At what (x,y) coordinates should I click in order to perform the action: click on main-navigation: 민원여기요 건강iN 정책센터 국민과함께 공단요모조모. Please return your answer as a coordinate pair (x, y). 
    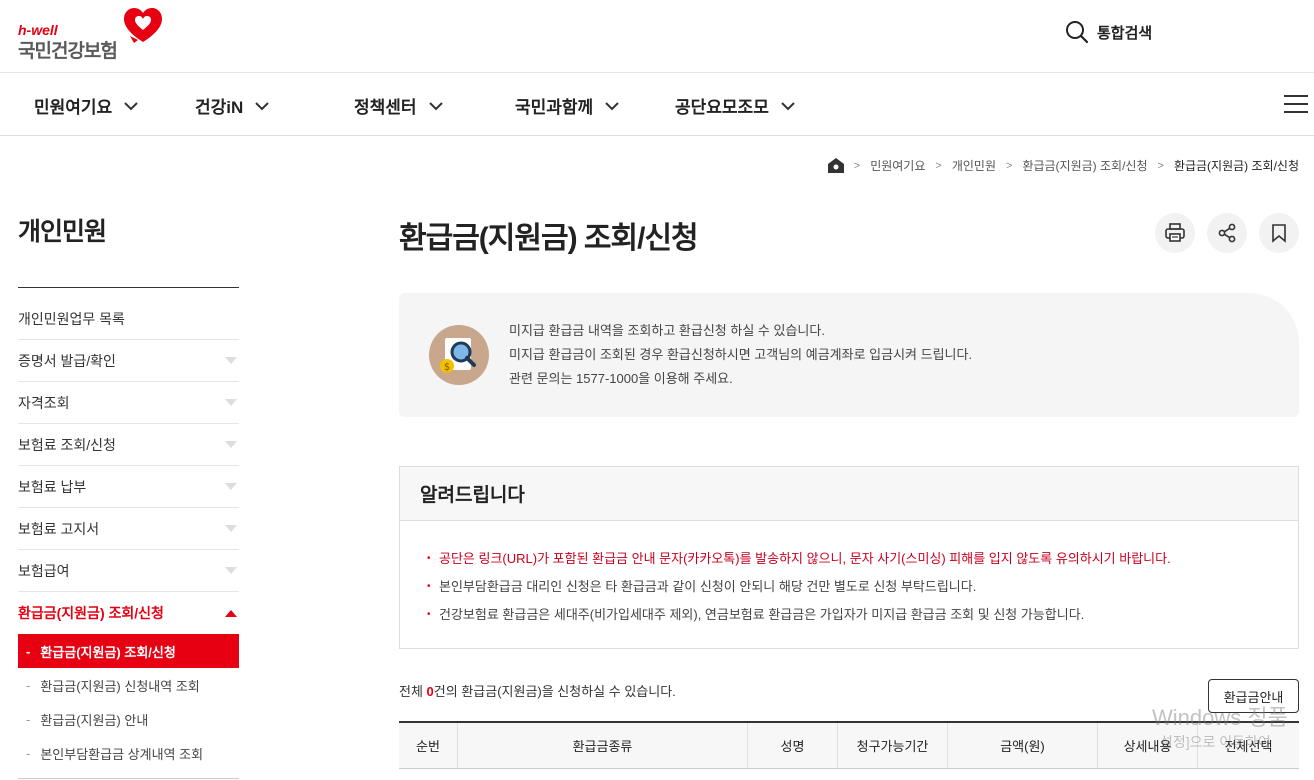
    Looking at the image, I should click on (657, 104).